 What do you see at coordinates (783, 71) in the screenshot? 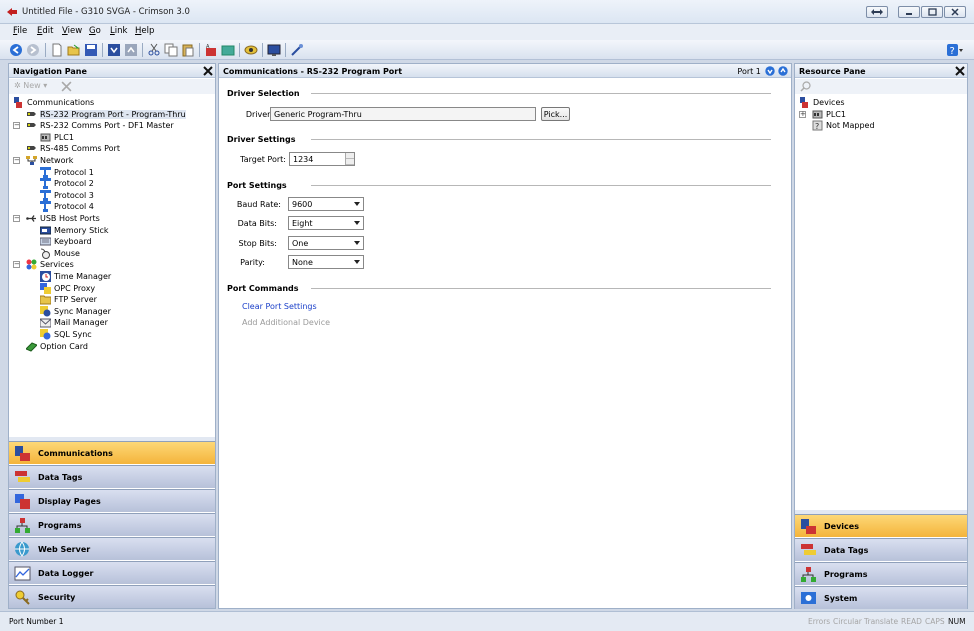
I see `previous-port-up-icon` at bounding box center [783, 71].